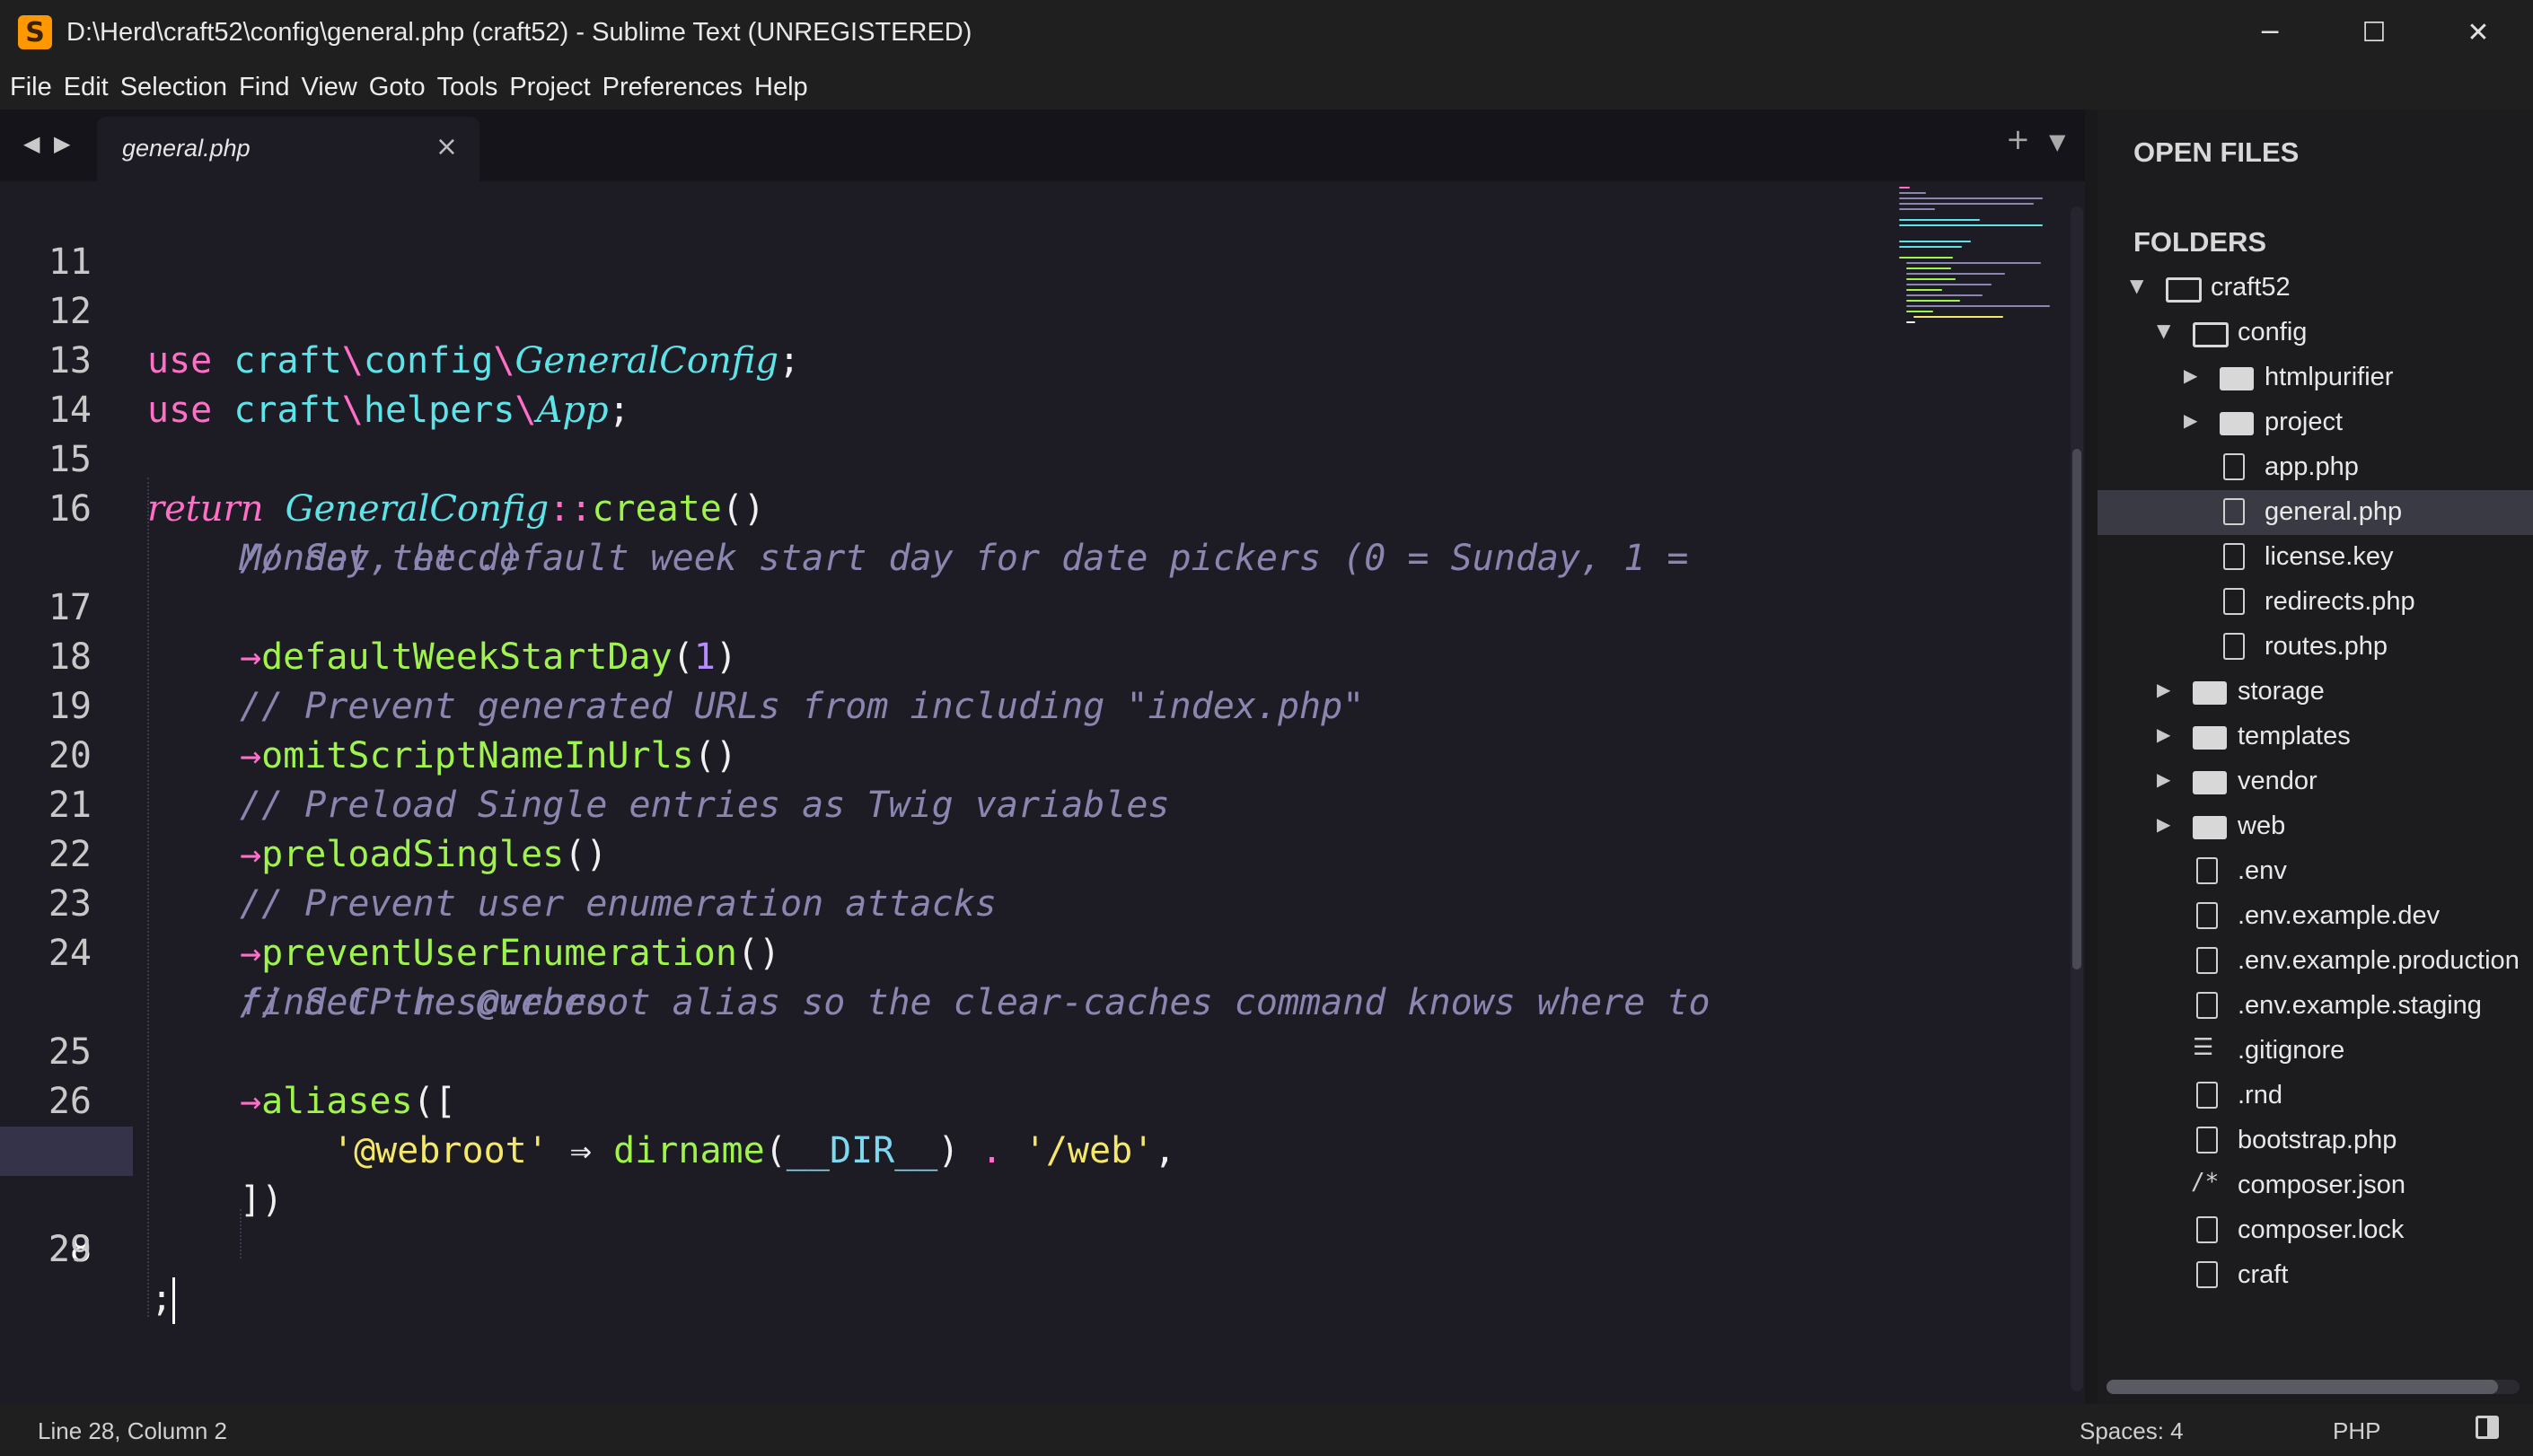 This screenshot has width=2533, height=1456. What do you see at coordinates (2322, 1230) in the screenshot?
I see `tree-item-label: composer.lock` at bounding box center [2322, 1230].